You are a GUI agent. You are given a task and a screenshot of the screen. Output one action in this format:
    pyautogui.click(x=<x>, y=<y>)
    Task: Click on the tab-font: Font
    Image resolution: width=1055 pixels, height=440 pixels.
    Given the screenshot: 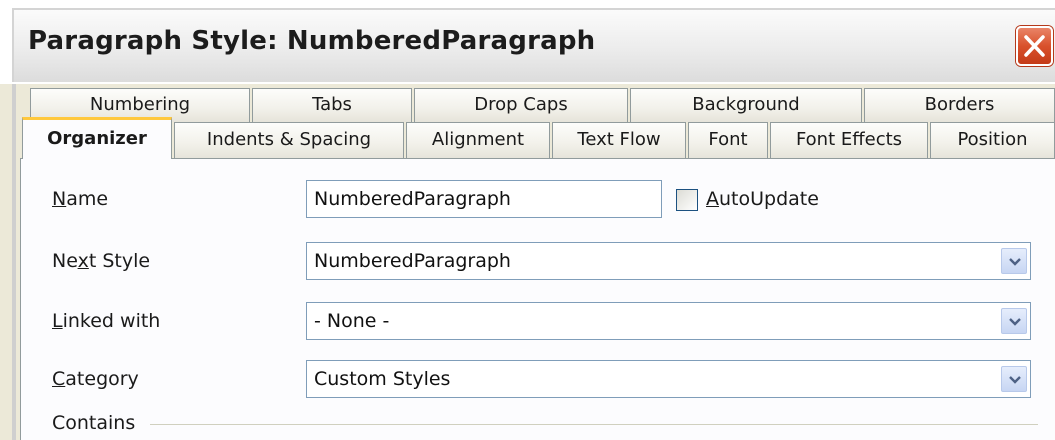 What is the action you would take?
    pyautogui.click(x=728, y=140)
    